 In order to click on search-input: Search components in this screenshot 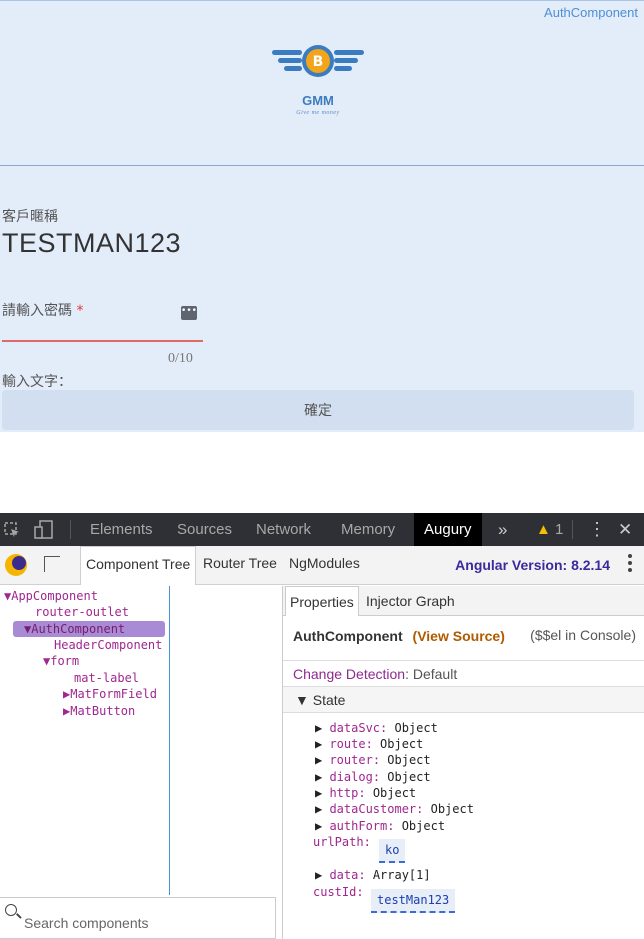, I will do `click(86, 923)`.